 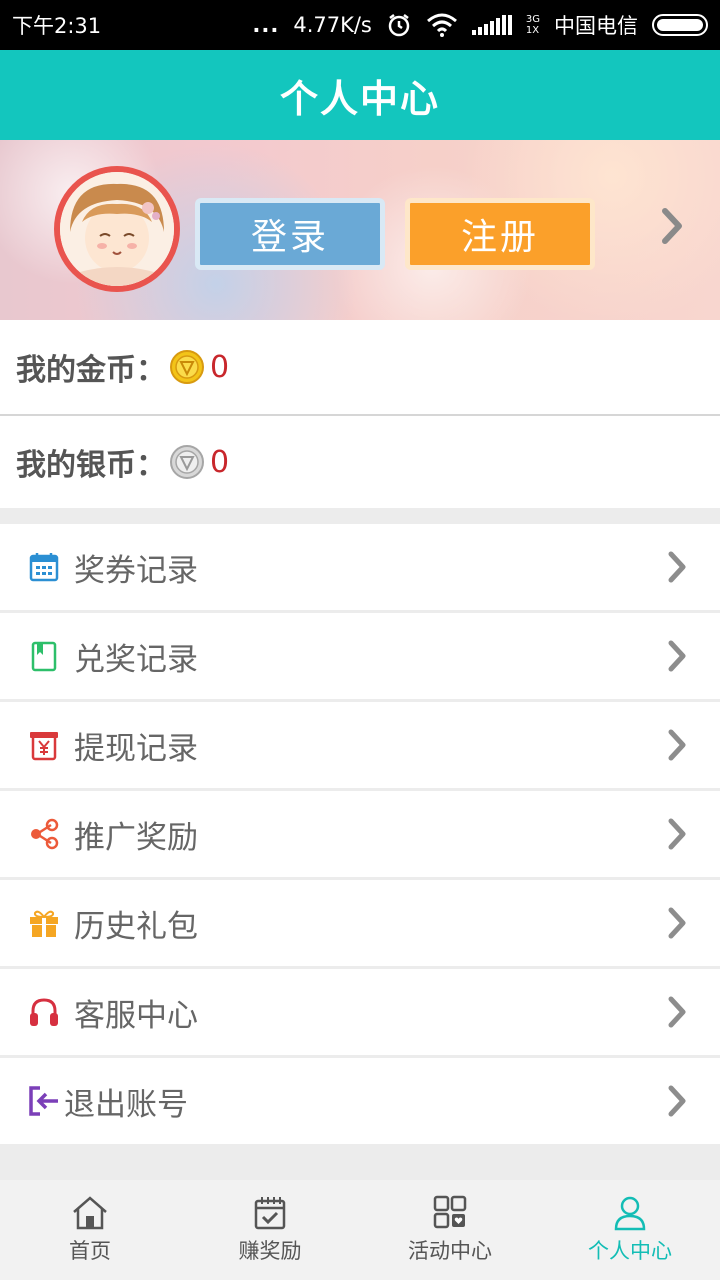 What do you see at coordinates (43, 1101) in the screenshot?
I see `logout-icon` at bounding box center [43, 1101].